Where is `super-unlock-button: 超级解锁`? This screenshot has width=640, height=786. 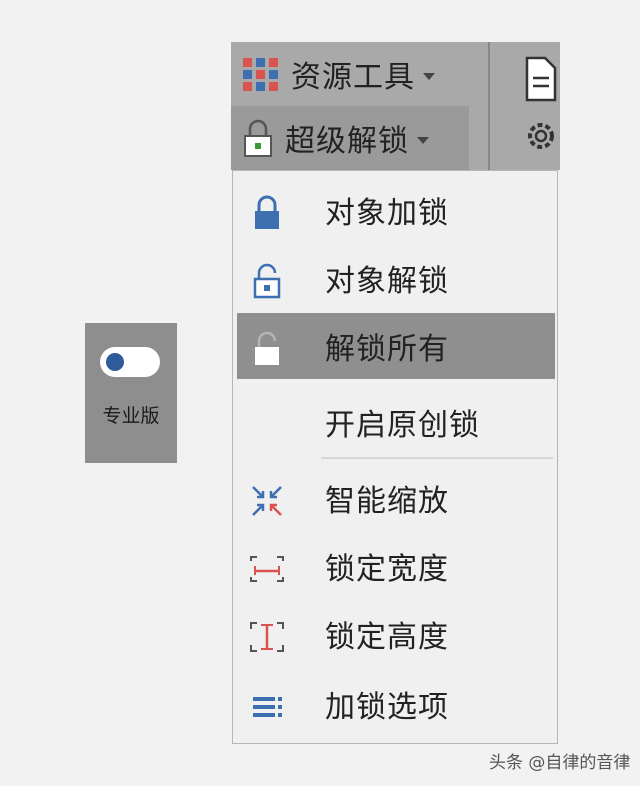
super-unlock-button: 超级解锁 is located at coordinates (350, 138).